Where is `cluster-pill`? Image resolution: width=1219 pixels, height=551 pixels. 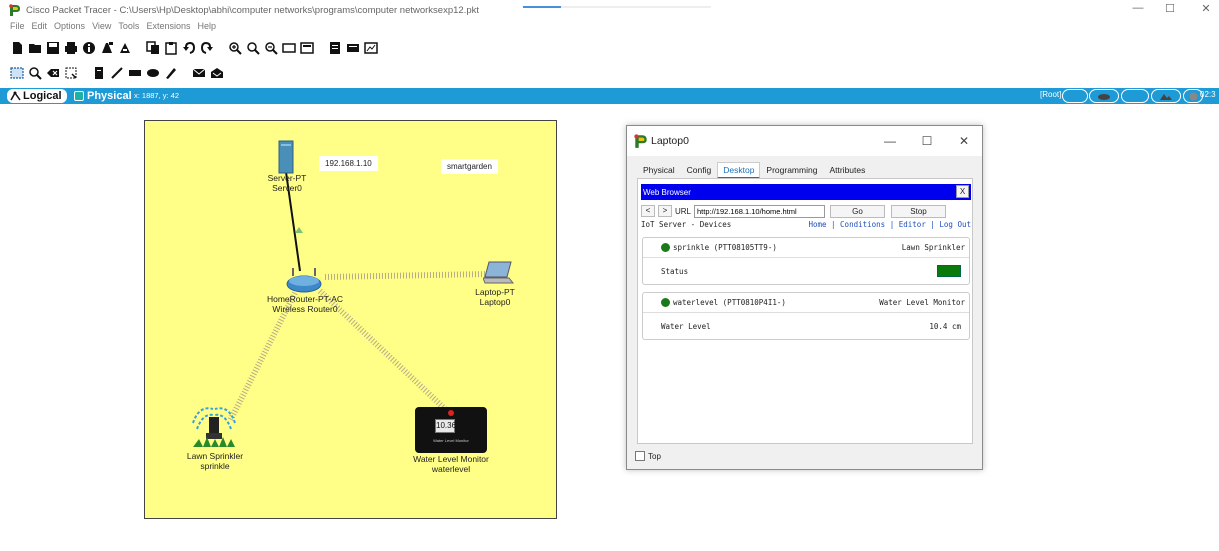
cluster-pill is located at coordinates (1104, 96).